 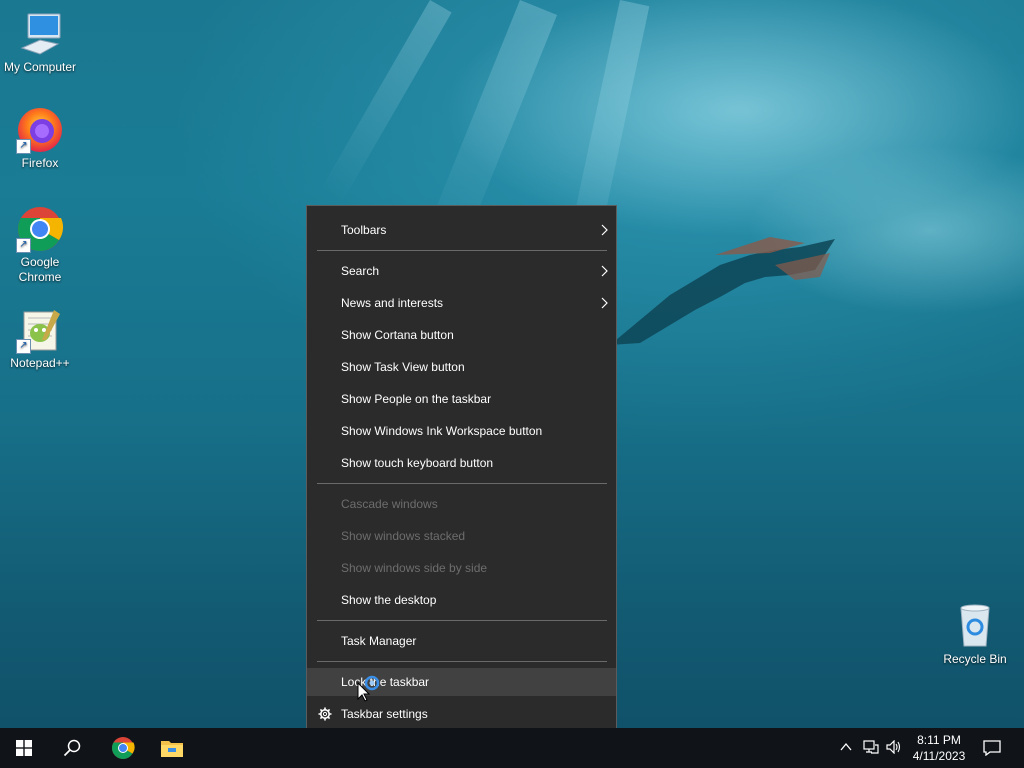 I want to click on taskbar-search-button, so click(x=72, y=748).